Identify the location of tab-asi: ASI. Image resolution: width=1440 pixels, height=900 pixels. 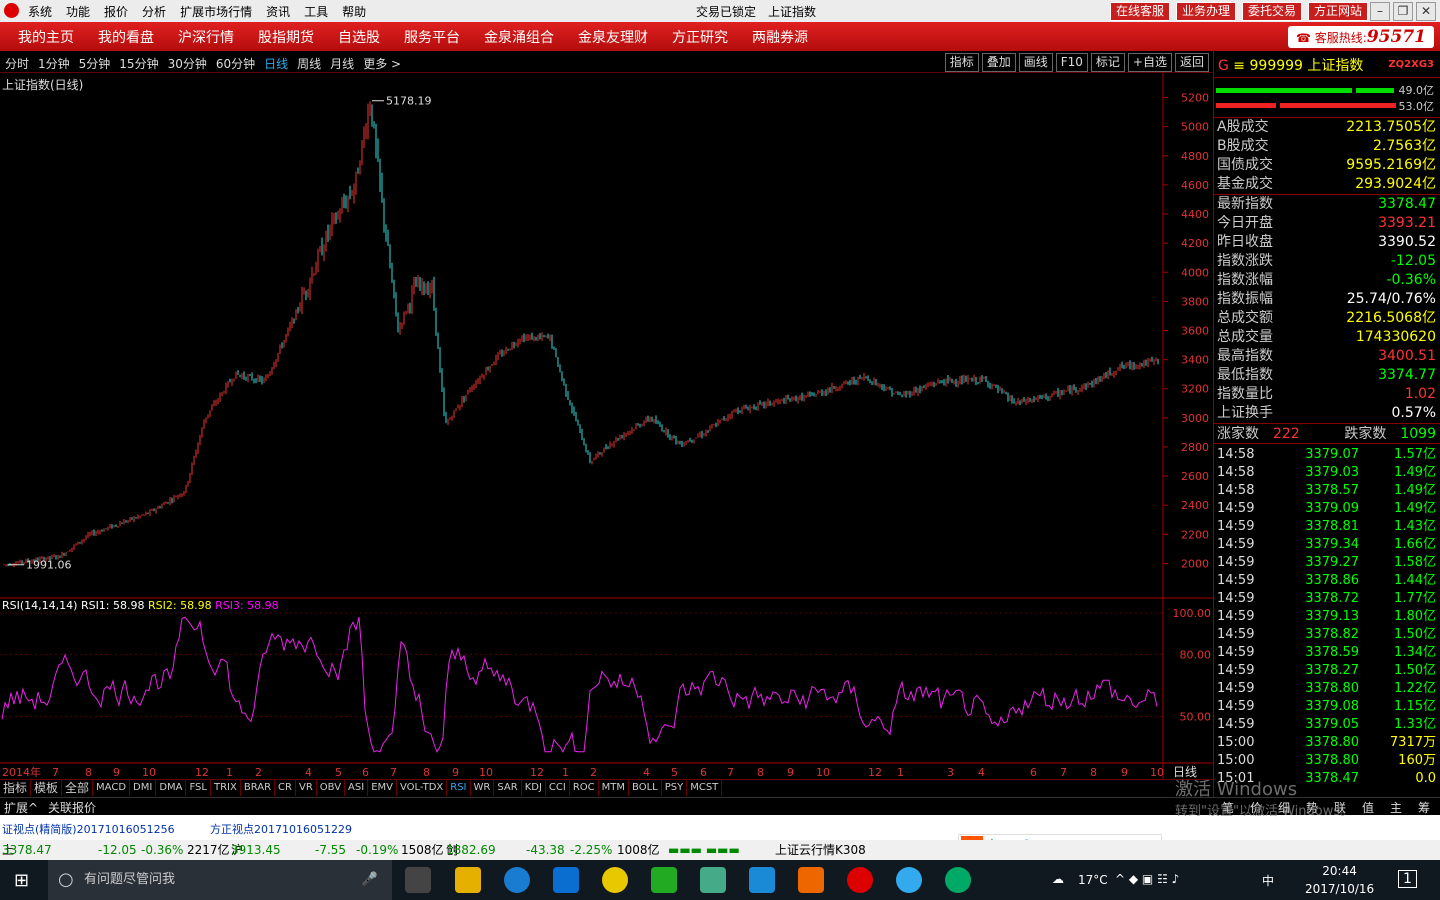
(357, 788).